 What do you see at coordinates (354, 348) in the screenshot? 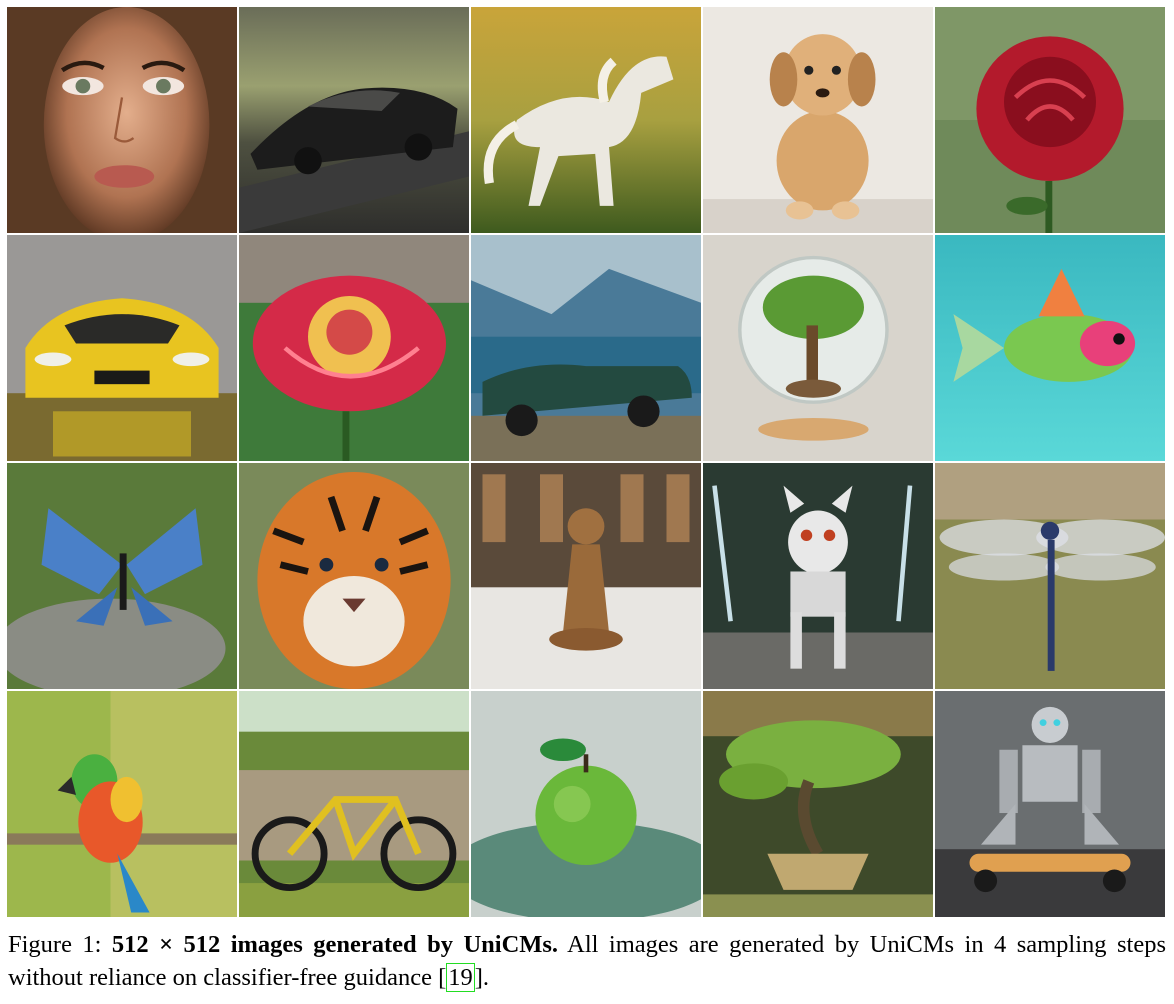
I see `generated-image-pink-rose` at bounding box center [354, 348].